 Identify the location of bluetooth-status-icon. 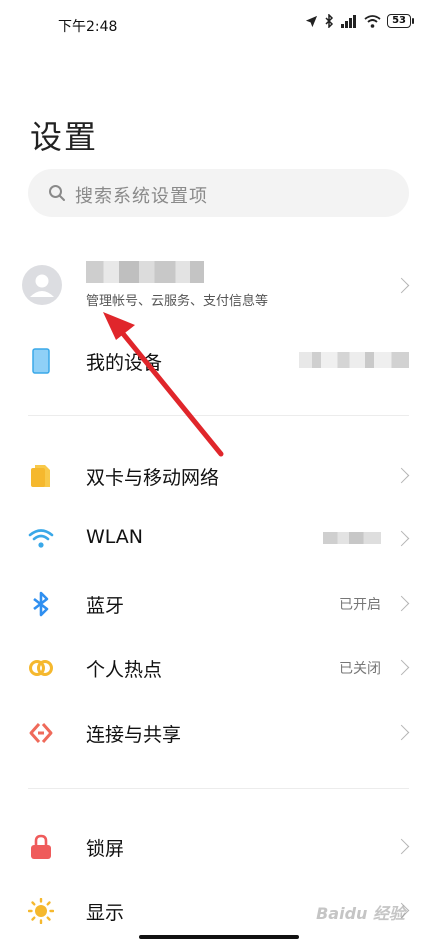
(329, 21).